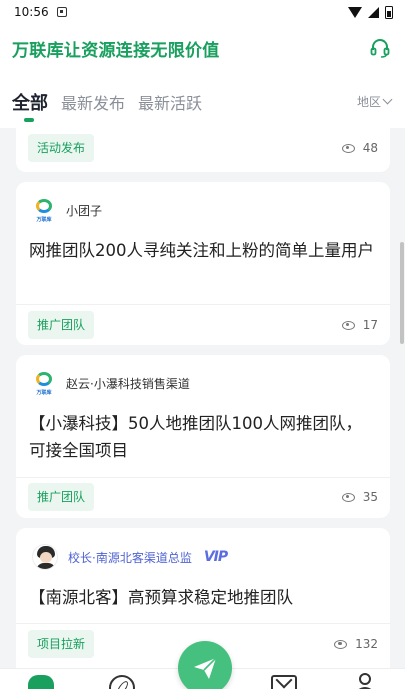 Image resolution: width=405 pixels, height=689 pixels. What do you see at coordinates (84, 210) in the screenshot?
I see `author-name: 小团子` at bounding box center [84, 210].